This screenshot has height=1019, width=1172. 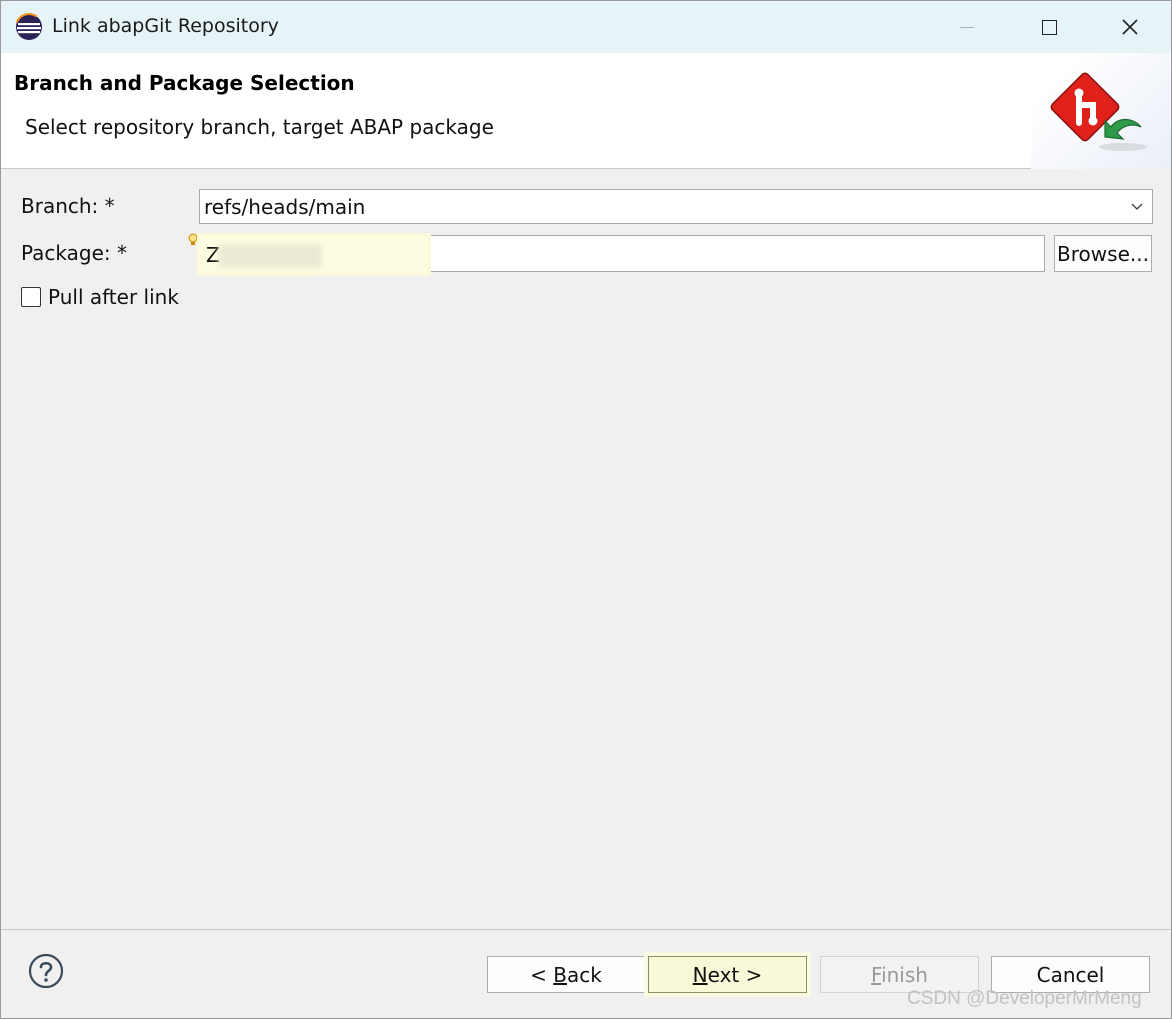 I want to click on pull-after-link-checkbox, so click(x=31, y=297).